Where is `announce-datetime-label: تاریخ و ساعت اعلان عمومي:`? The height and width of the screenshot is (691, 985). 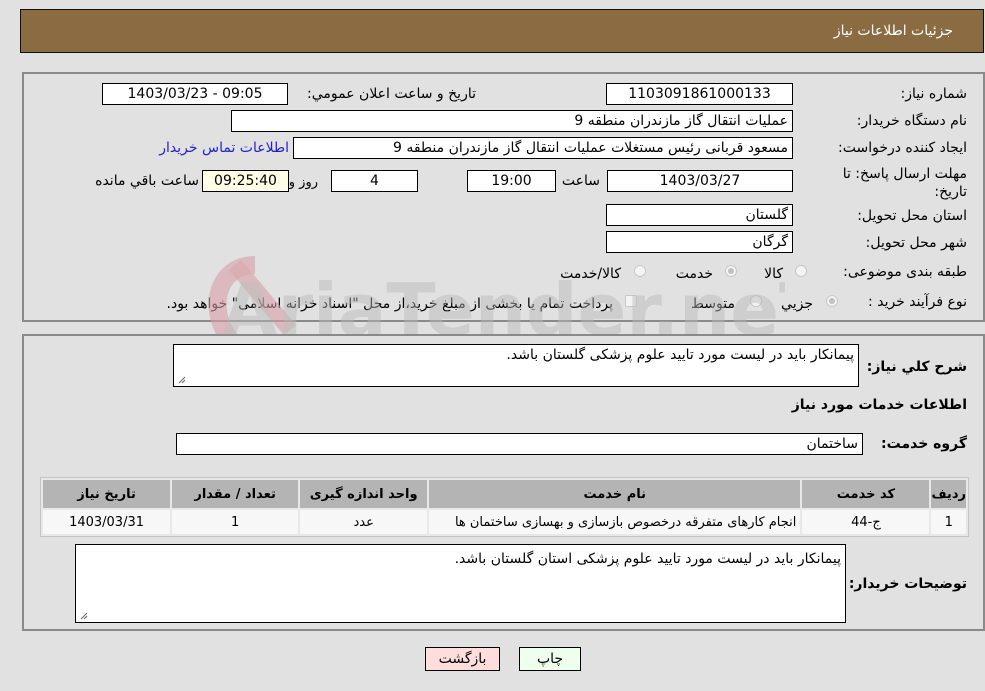 announce-datetime-label: تاریخ و ساعت اعلان عمومي: is located at coordinates (391, 94).